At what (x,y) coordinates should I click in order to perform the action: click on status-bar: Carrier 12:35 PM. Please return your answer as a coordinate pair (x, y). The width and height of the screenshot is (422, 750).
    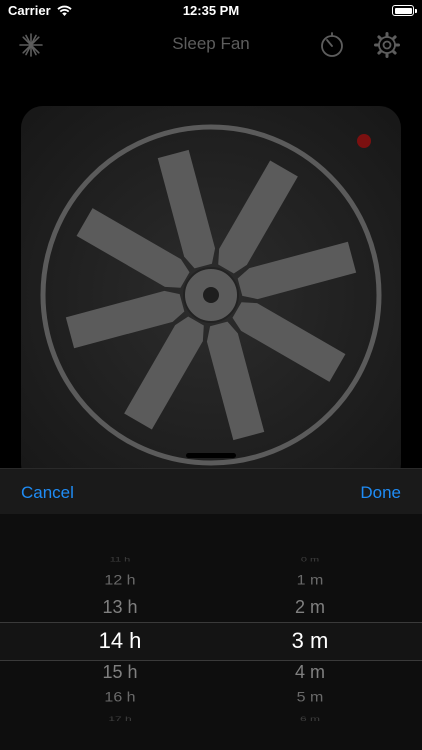
    Looking at the image, I should click on (211, 12).